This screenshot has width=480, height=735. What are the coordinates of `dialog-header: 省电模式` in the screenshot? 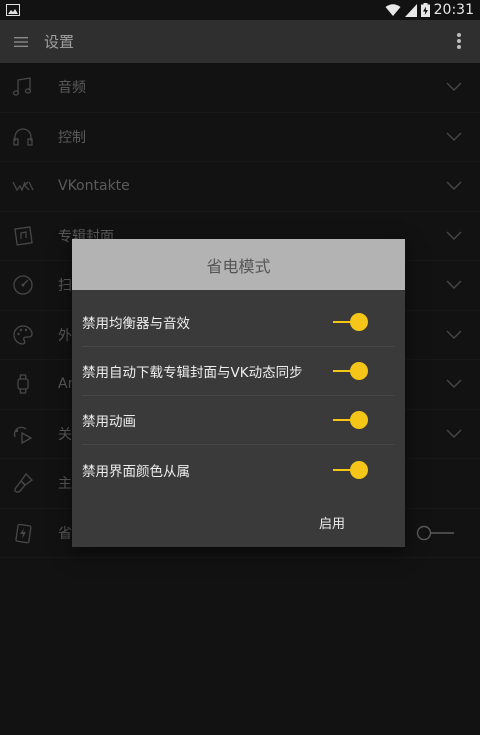 It's located at (238, 264).